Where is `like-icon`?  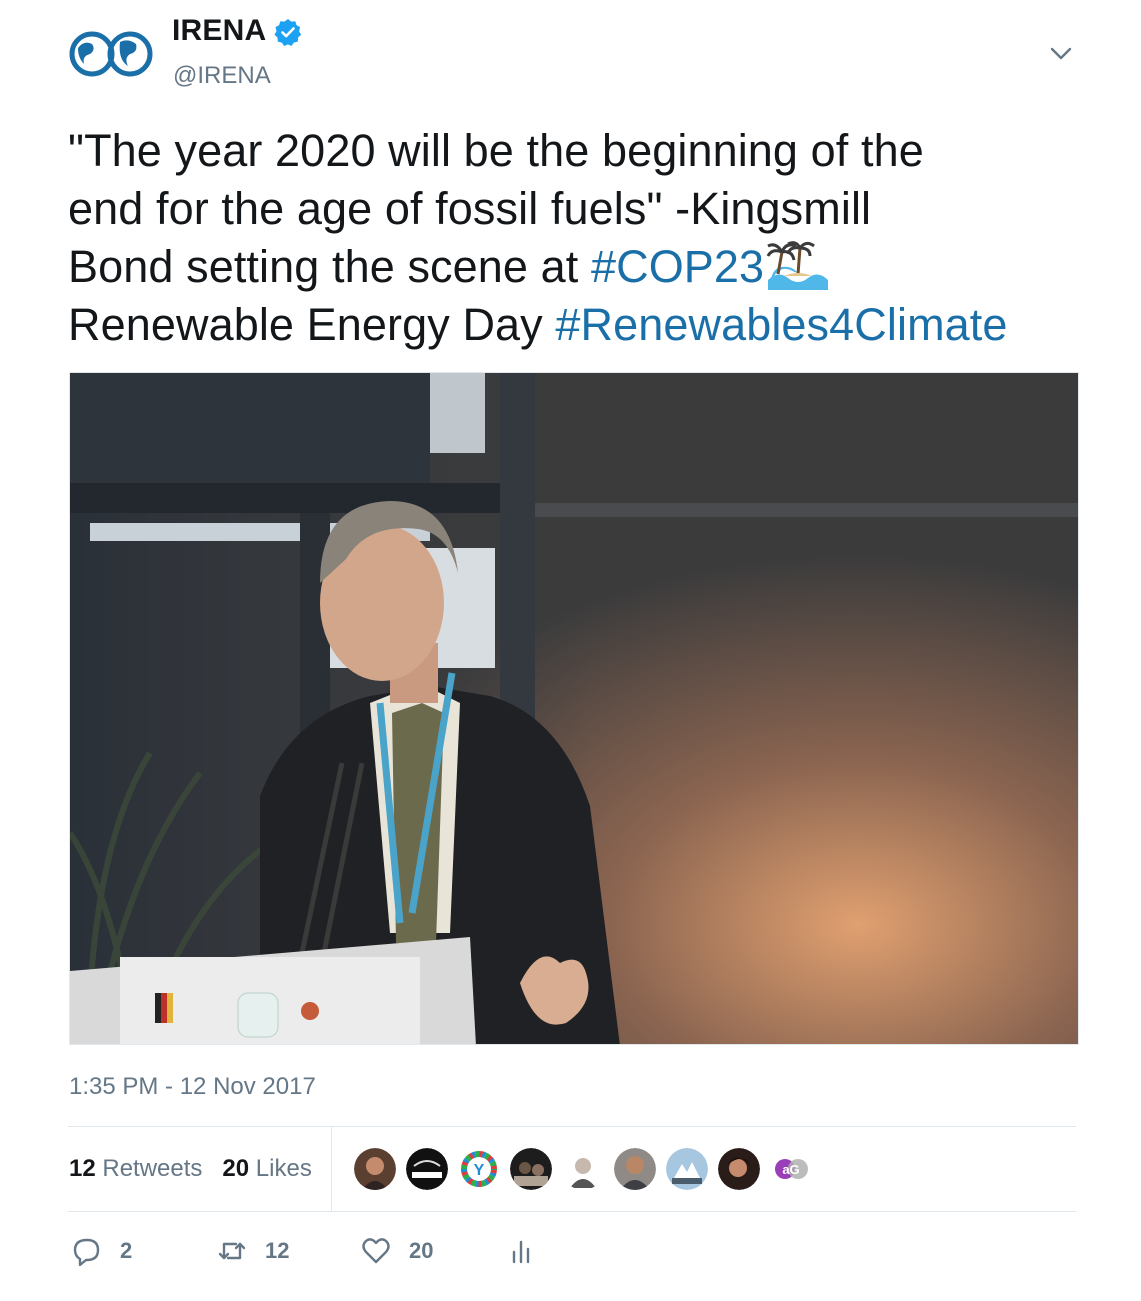 like-icon is located at coordinates (376, 1251).